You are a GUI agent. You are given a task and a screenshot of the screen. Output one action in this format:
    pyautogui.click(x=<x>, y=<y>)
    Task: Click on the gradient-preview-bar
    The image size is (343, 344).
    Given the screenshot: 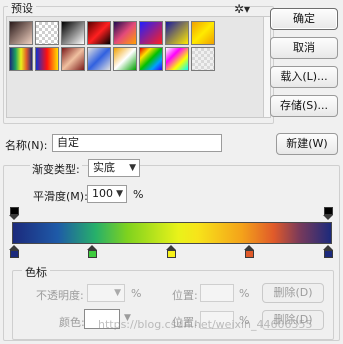 What is the action you would take?
    pyautogui.click(x=172, y=233)
    